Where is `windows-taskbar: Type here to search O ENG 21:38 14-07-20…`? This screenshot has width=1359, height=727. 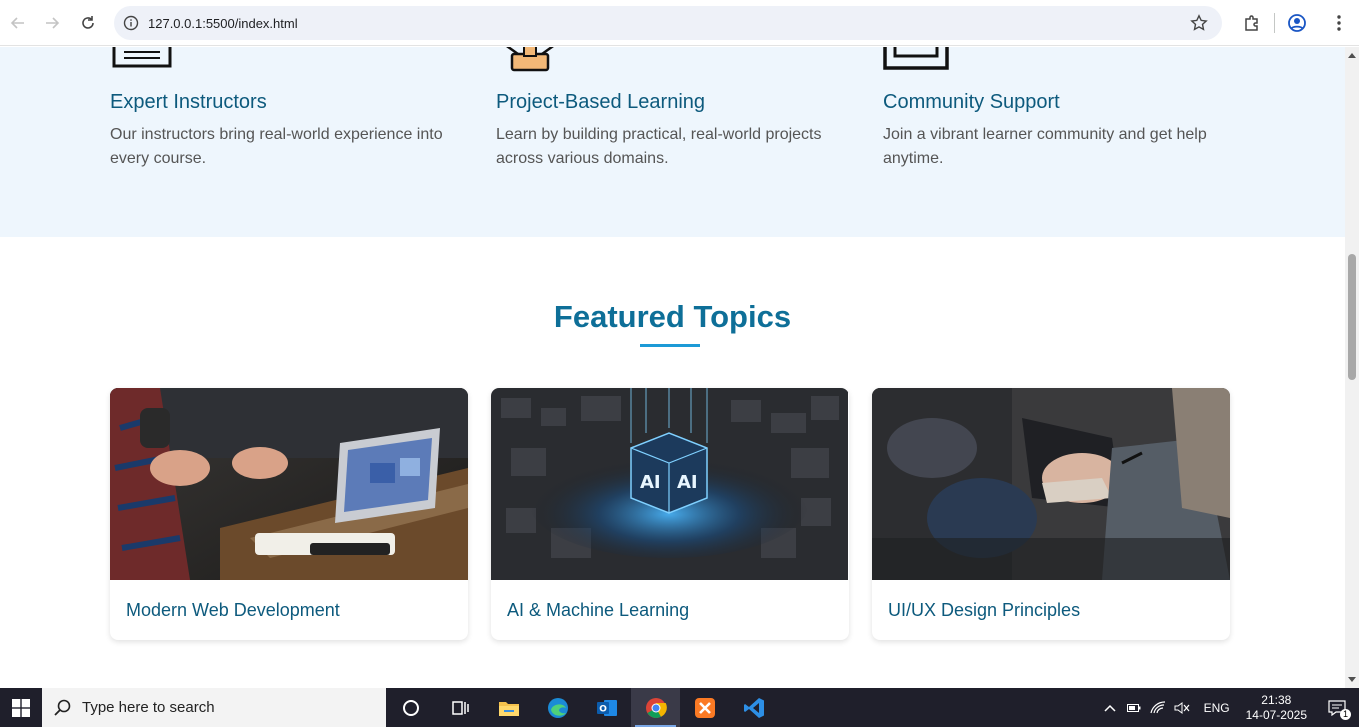 windows-taskbar: Type here to search O ENG 21:38 14-07-20… is located at coordinates (679, 707).